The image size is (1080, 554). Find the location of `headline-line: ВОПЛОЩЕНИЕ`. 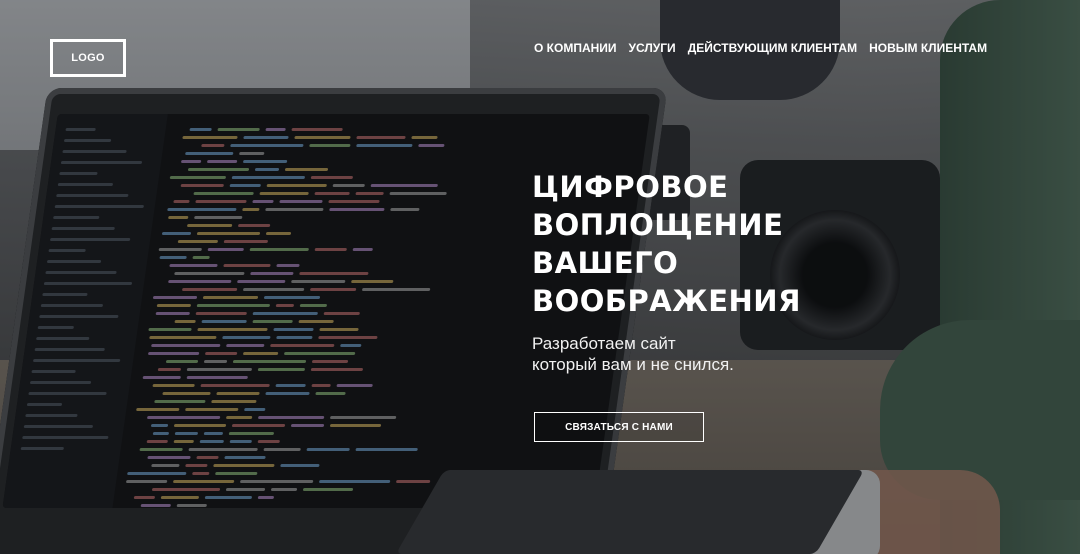

headline-line: ВОПЛОЩЕНИЕ is located at coordinates (658, 225).